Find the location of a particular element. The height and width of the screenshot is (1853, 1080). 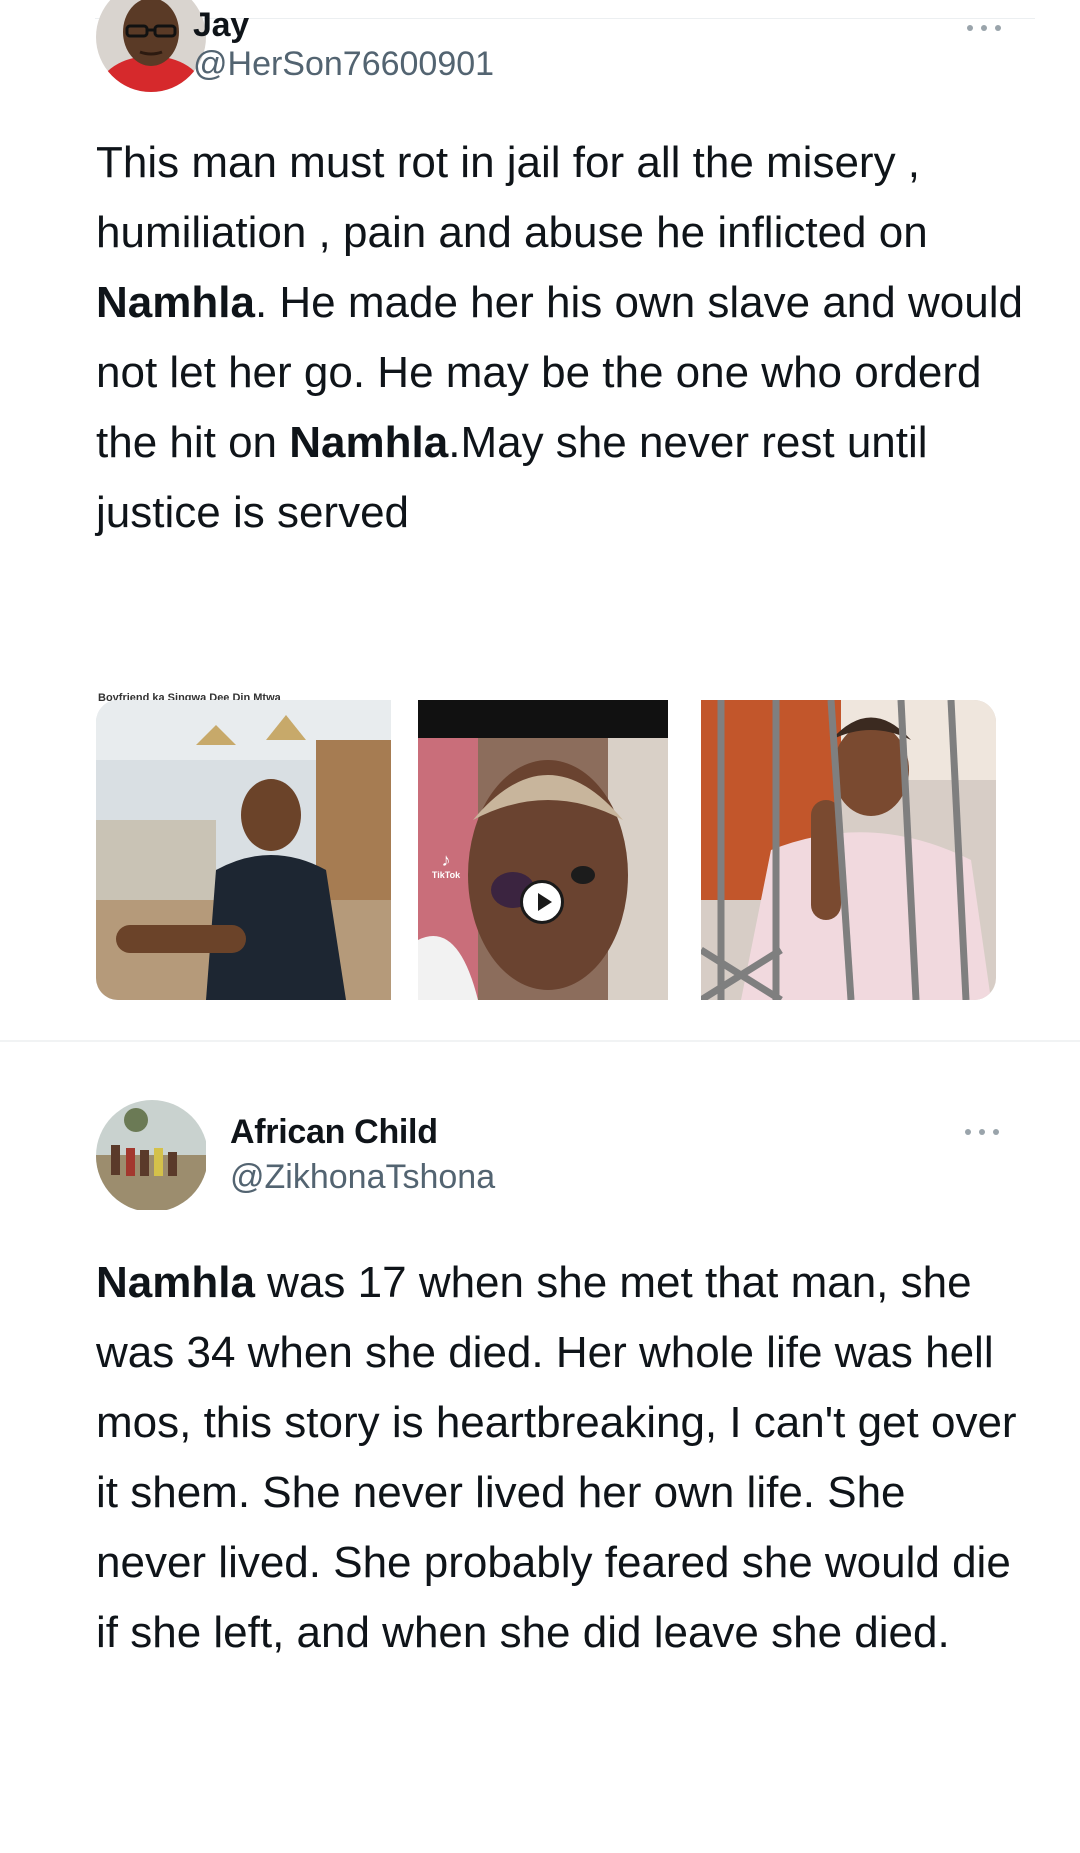

photo-woman-behind-gate is located at coordinates (848, 850).